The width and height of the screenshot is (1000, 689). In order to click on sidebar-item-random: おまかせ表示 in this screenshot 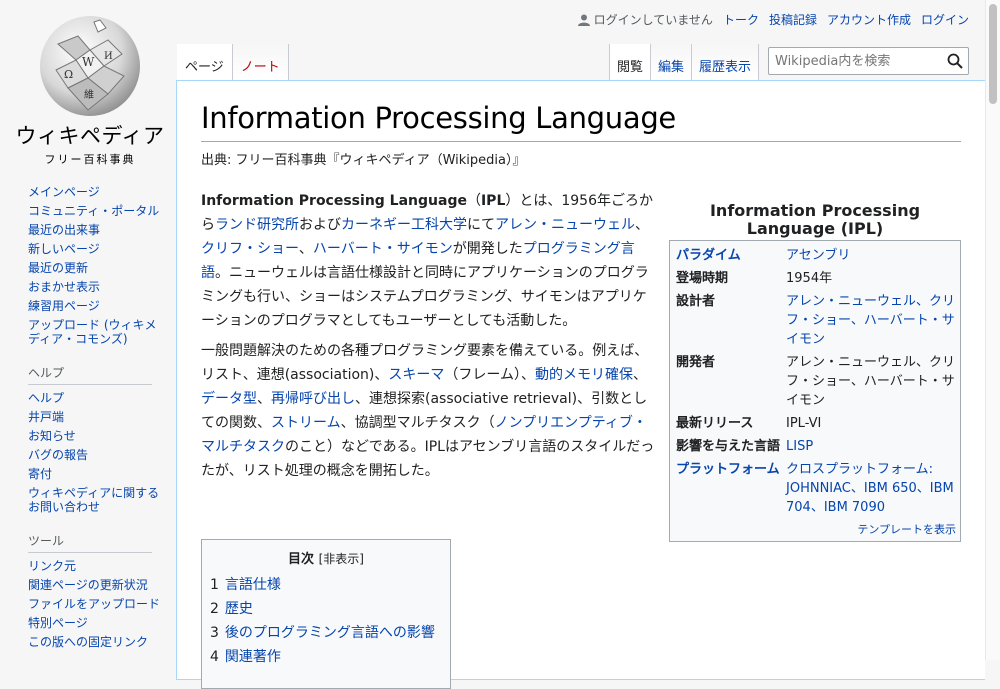, I will do `click(64, 287)`.